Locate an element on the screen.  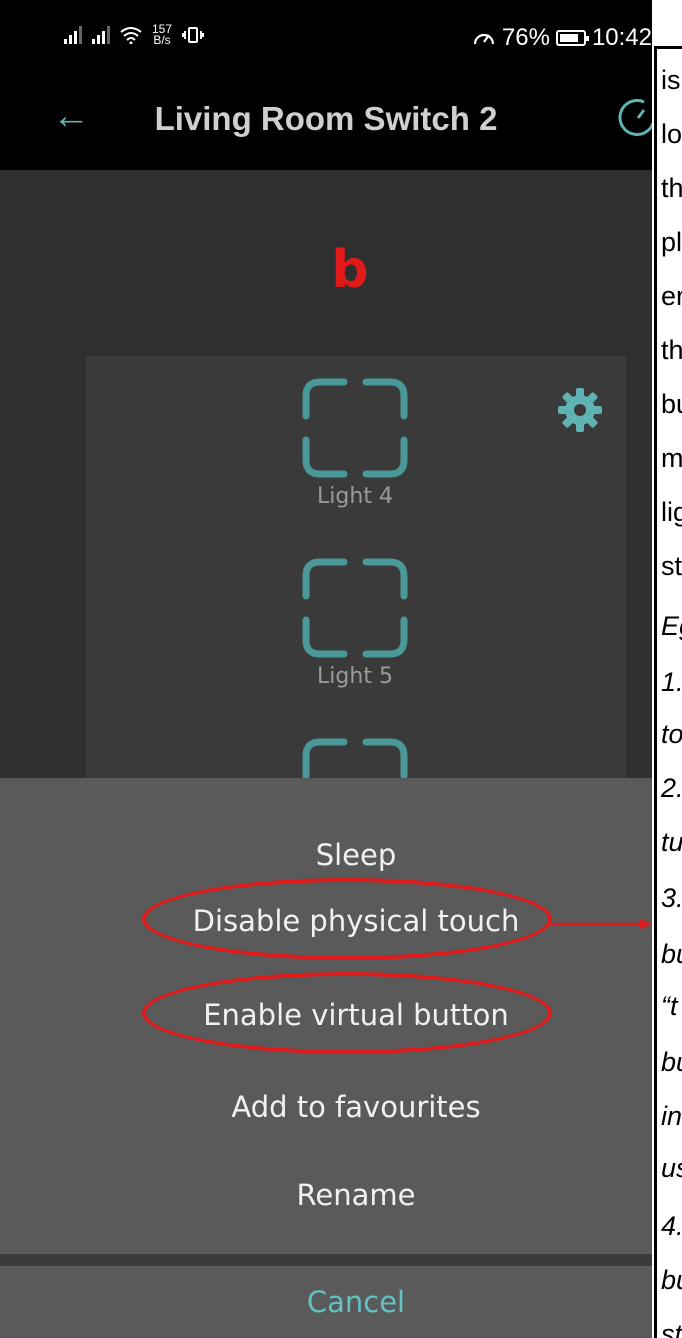
page-title: Living Room Switch 2 is located at coordinates (326, 118).